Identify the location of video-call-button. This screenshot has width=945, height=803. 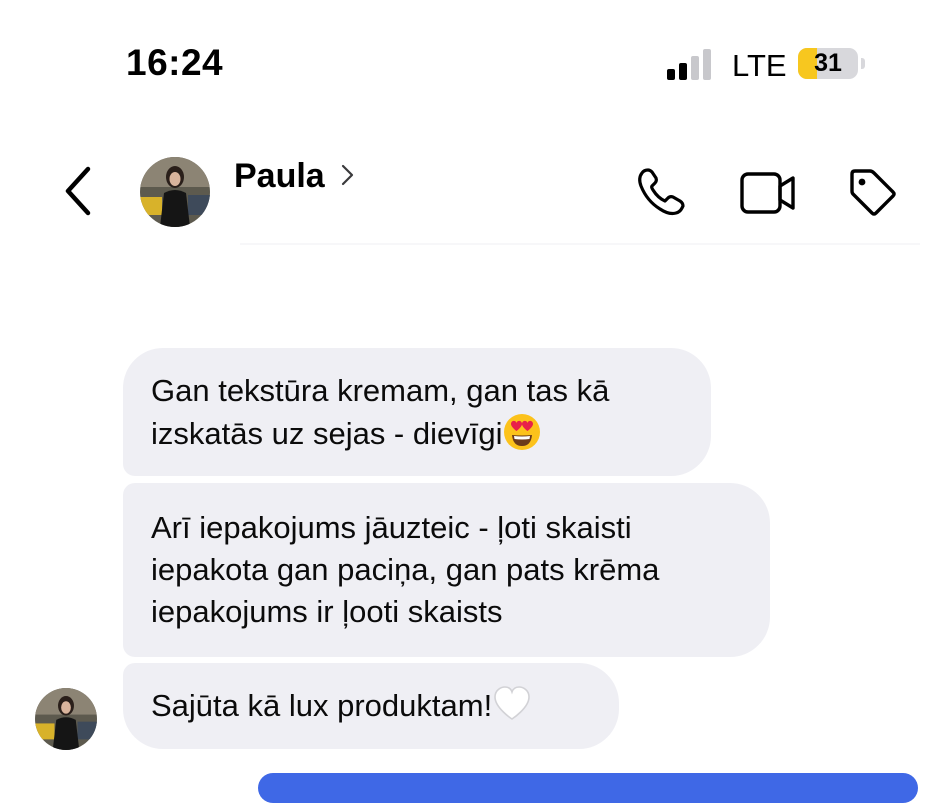
(766, 192).